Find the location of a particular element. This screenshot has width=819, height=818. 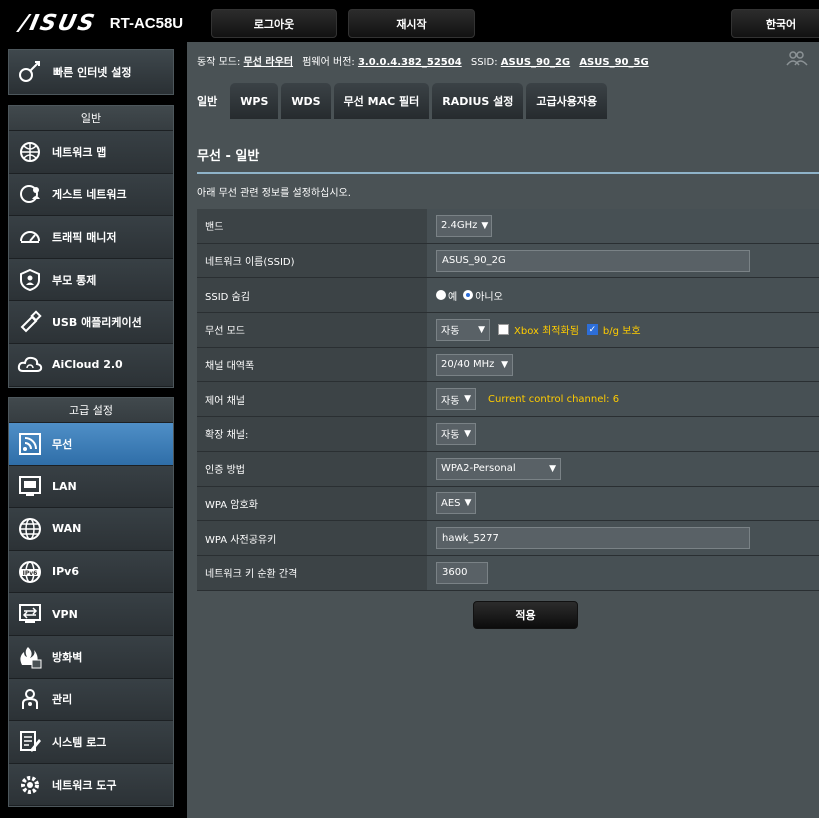

lan-icon is located at coordinates (30, 486).